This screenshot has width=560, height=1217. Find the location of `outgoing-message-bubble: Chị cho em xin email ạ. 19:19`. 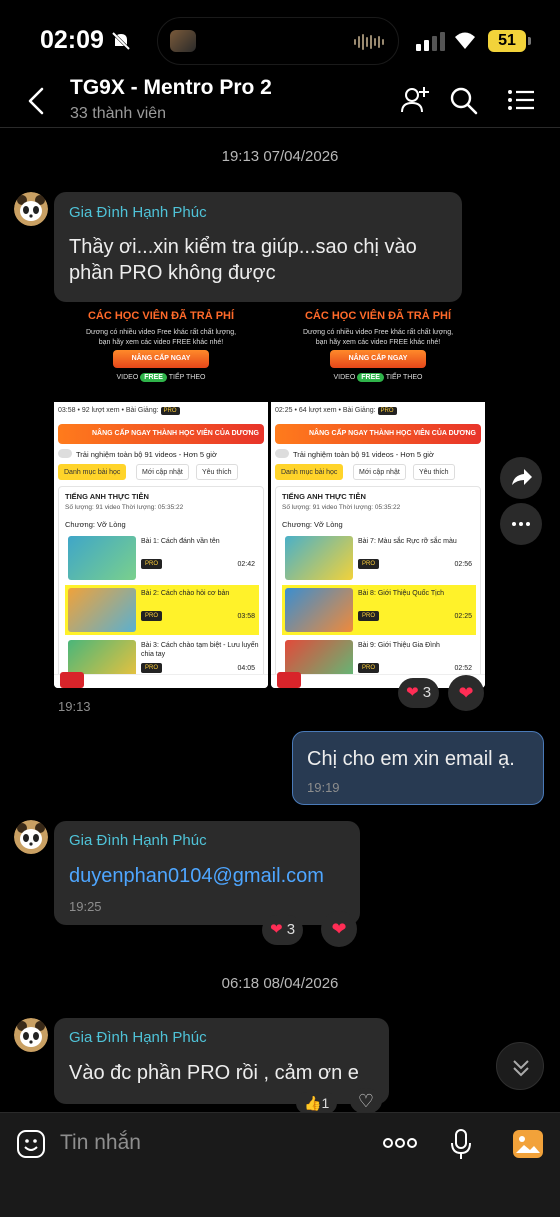

outgoing-message-bubble: Chị cho em xin email ạ. 19:19 is located at coordinates (418, 768).